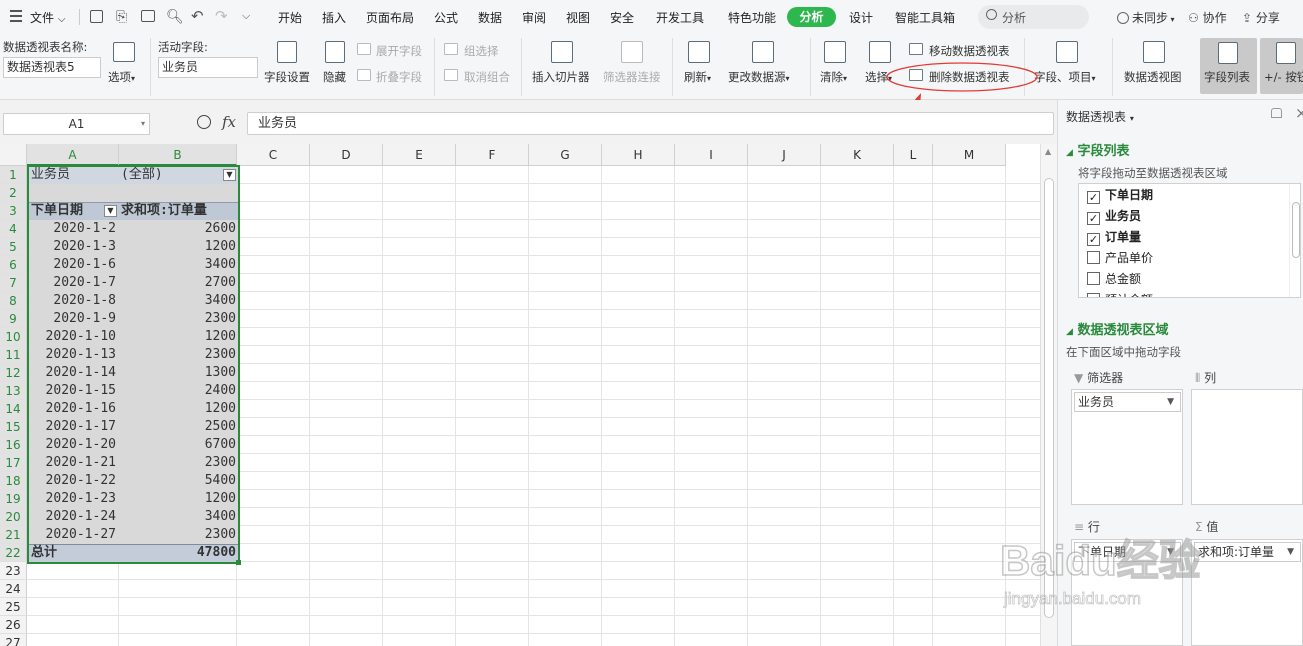 Image resolution: width=1303 pixels, height=646 pixels. I want to click on value-area-box: 求和项:订单量 ▼, so click(1247, 592).